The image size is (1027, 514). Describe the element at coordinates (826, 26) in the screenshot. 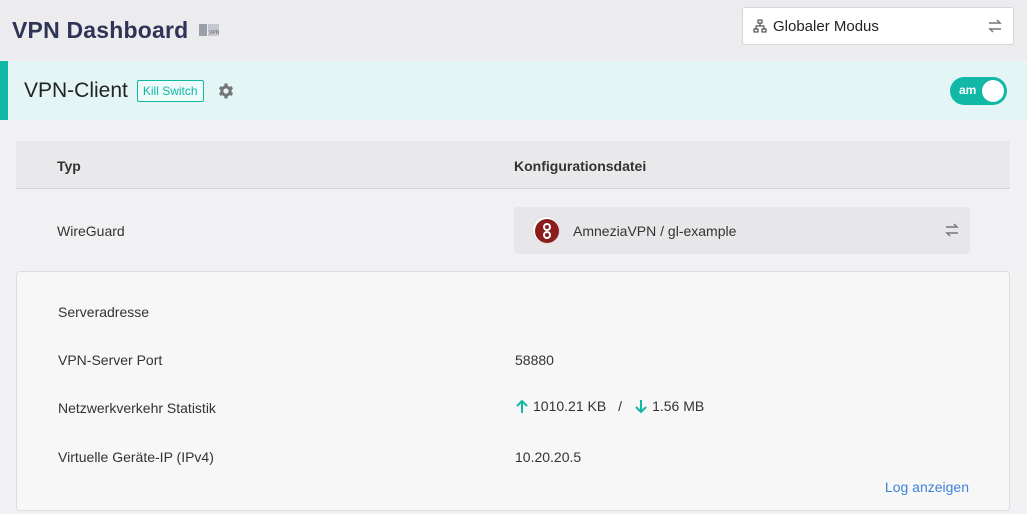

I see `mode-select-value: Globaler Modus` at that location.